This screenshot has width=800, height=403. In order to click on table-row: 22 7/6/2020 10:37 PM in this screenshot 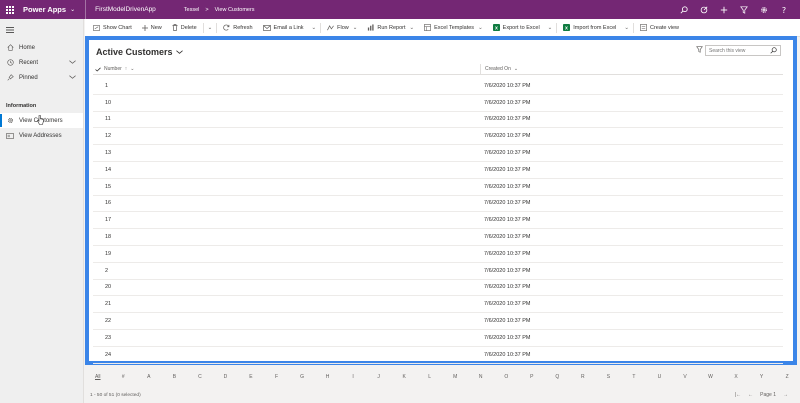, I will do `click(438, 321)`.